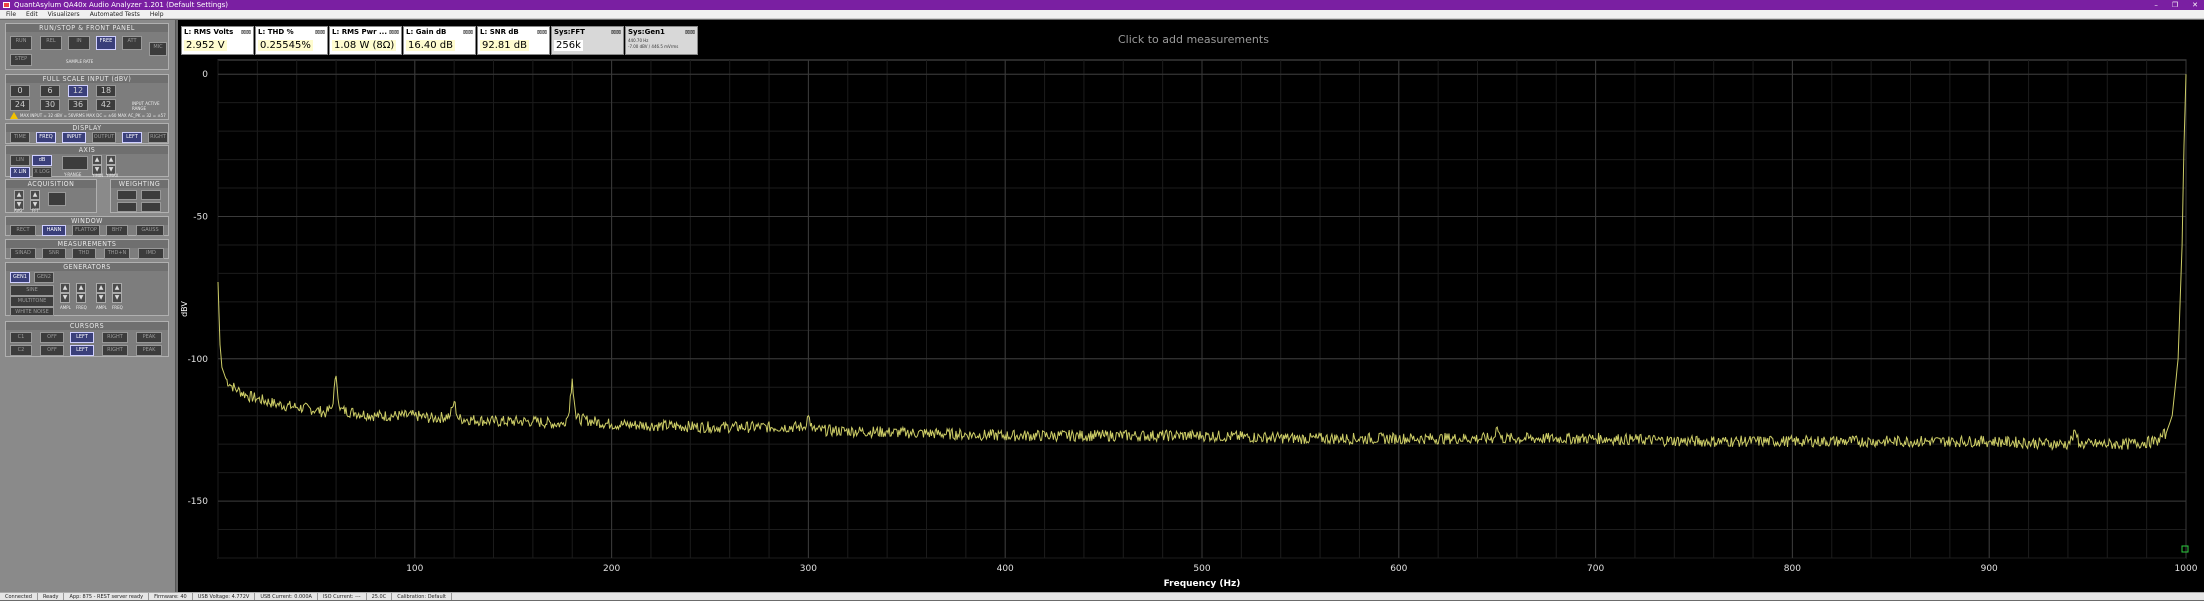  Describe the element at coordinates (82, 350) in the screenshot. I see `cursor2-left-button: LEFT` at that location.